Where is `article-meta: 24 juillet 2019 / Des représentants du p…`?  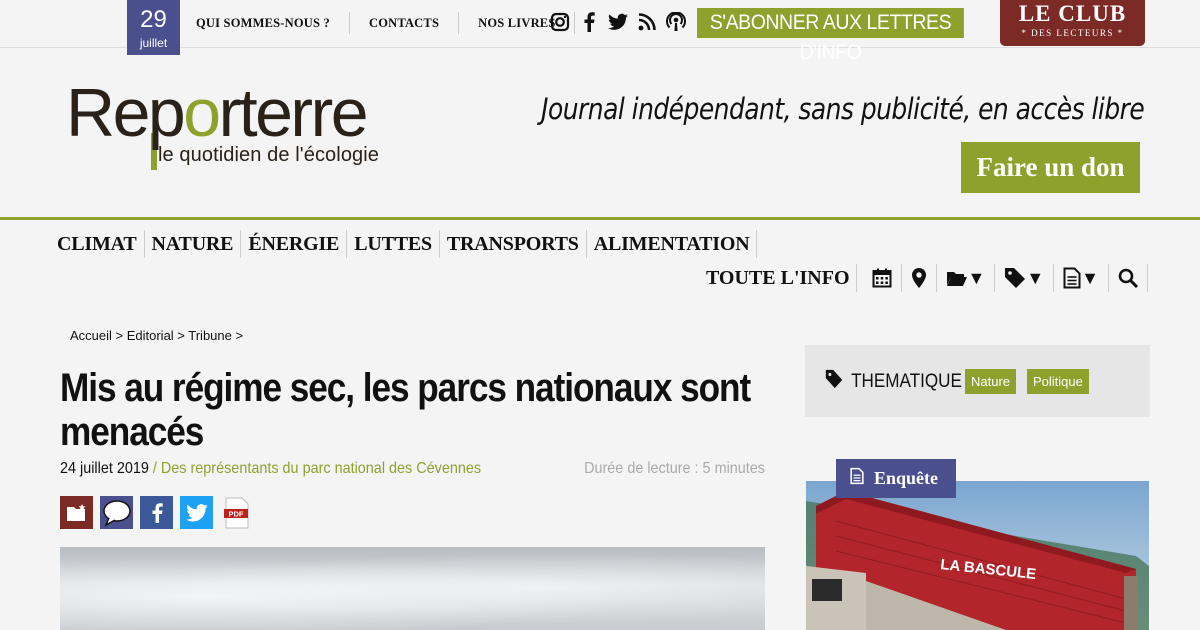 article-meta: 24 juillet 2019 / Des représentants du p… is located at coordinates (270, 469).